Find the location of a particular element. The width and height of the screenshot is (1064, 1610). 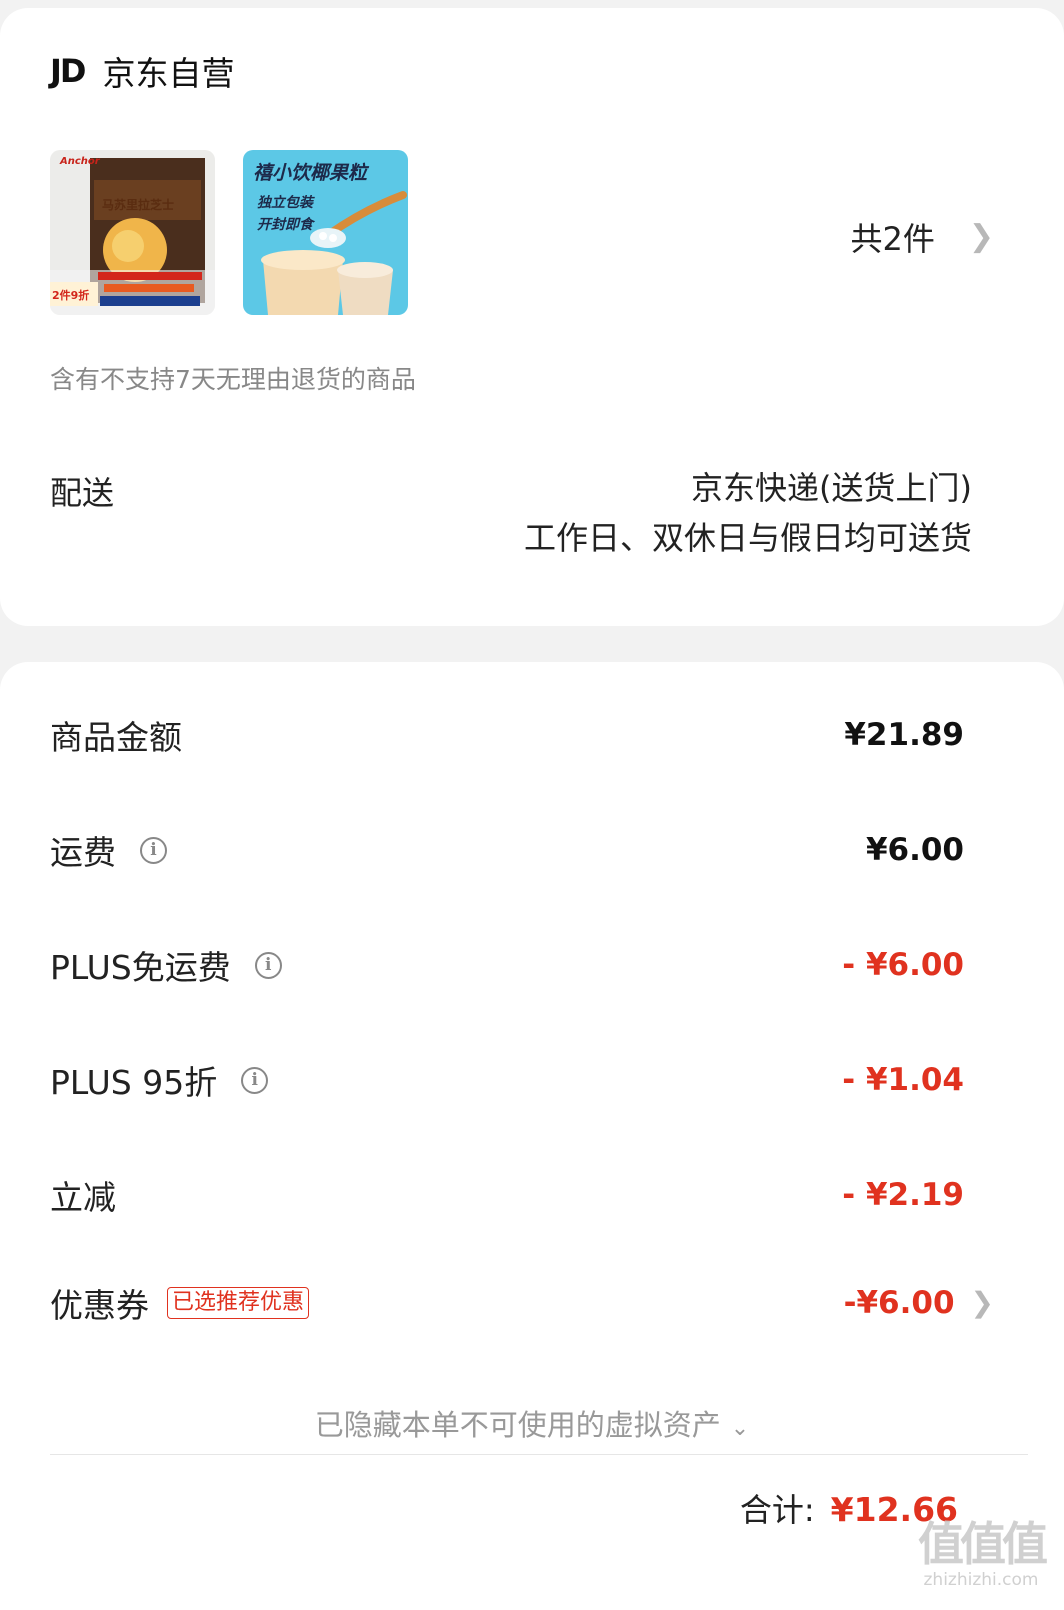

delivery-method: 京东快递(送货上门) is located at coordinates (831, 488).